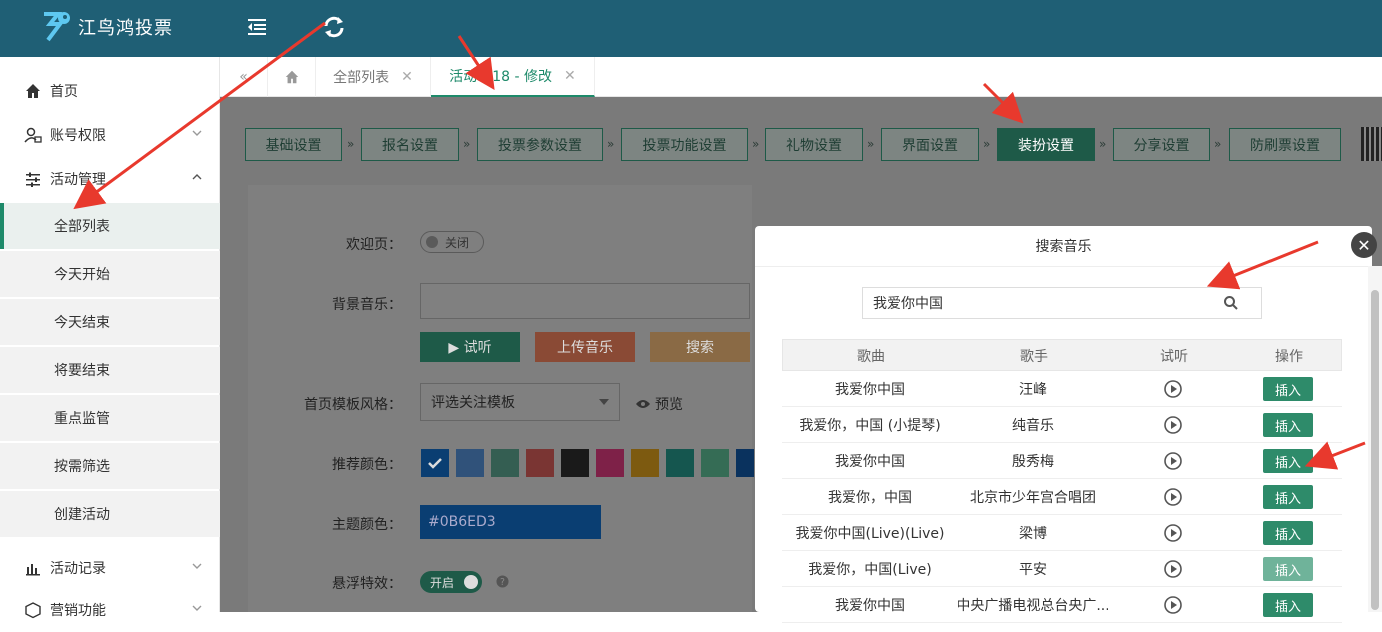 This screenshot has height=632, width=1382. I want to click on cube-icon, so click(33, 610).